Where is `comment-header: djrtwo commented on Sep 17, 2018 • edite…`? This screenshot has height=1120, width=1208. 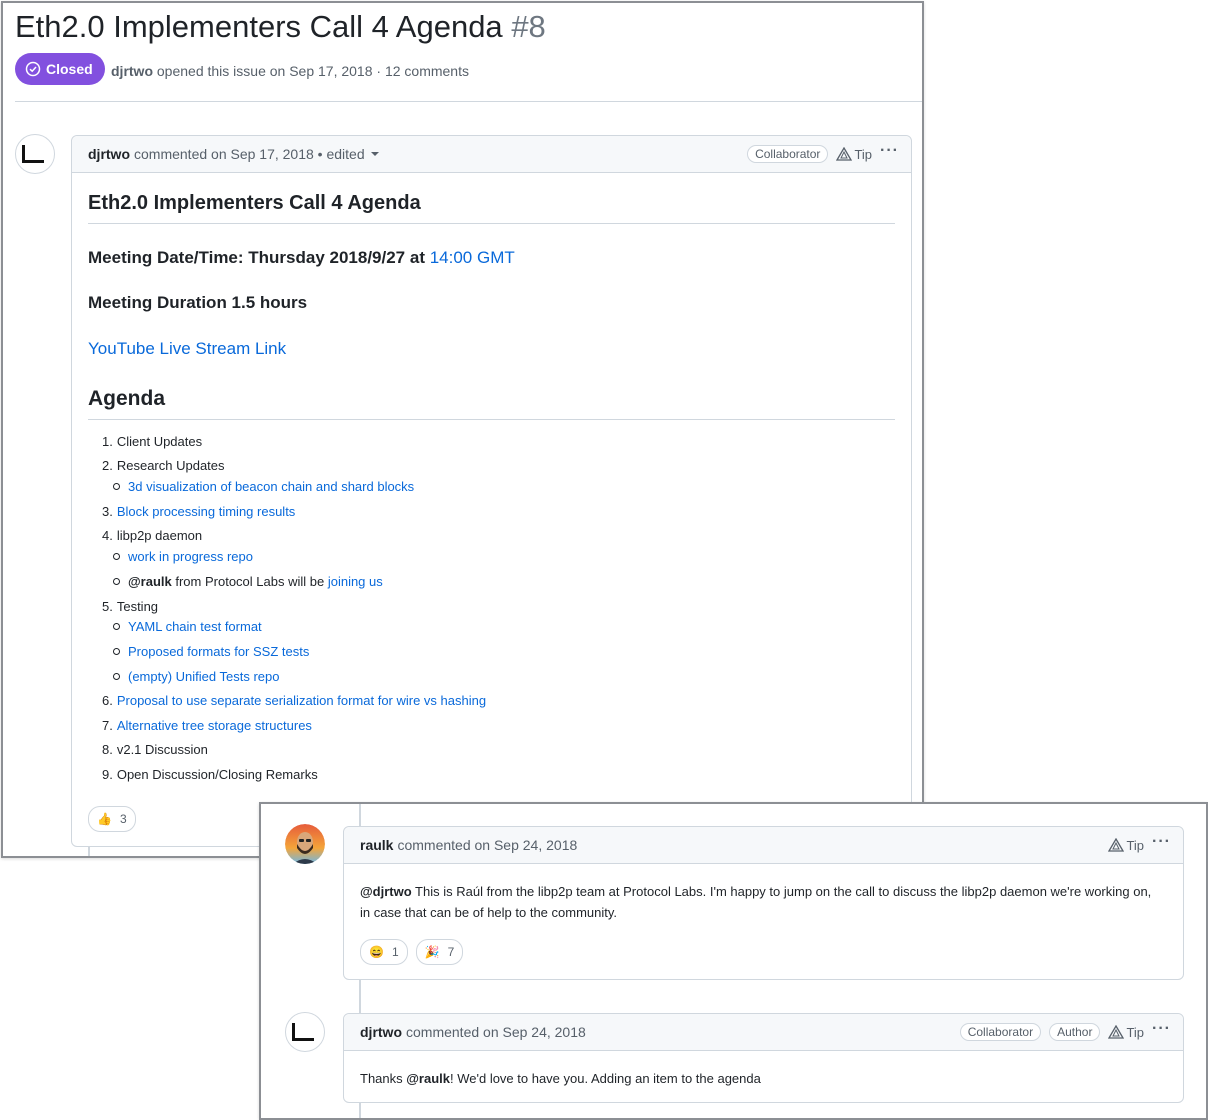
comment-header: djrtwo commented on Sep 17, 2018 • edite… is located at coordinates (491, 154).